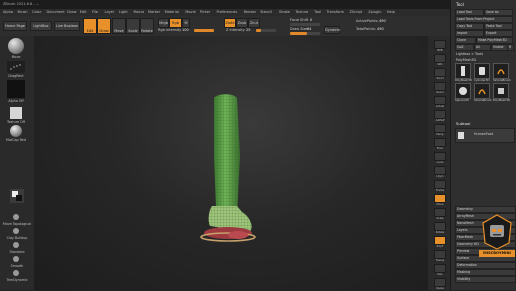  I want to click on actual-button: Actual, so click(440, 102).